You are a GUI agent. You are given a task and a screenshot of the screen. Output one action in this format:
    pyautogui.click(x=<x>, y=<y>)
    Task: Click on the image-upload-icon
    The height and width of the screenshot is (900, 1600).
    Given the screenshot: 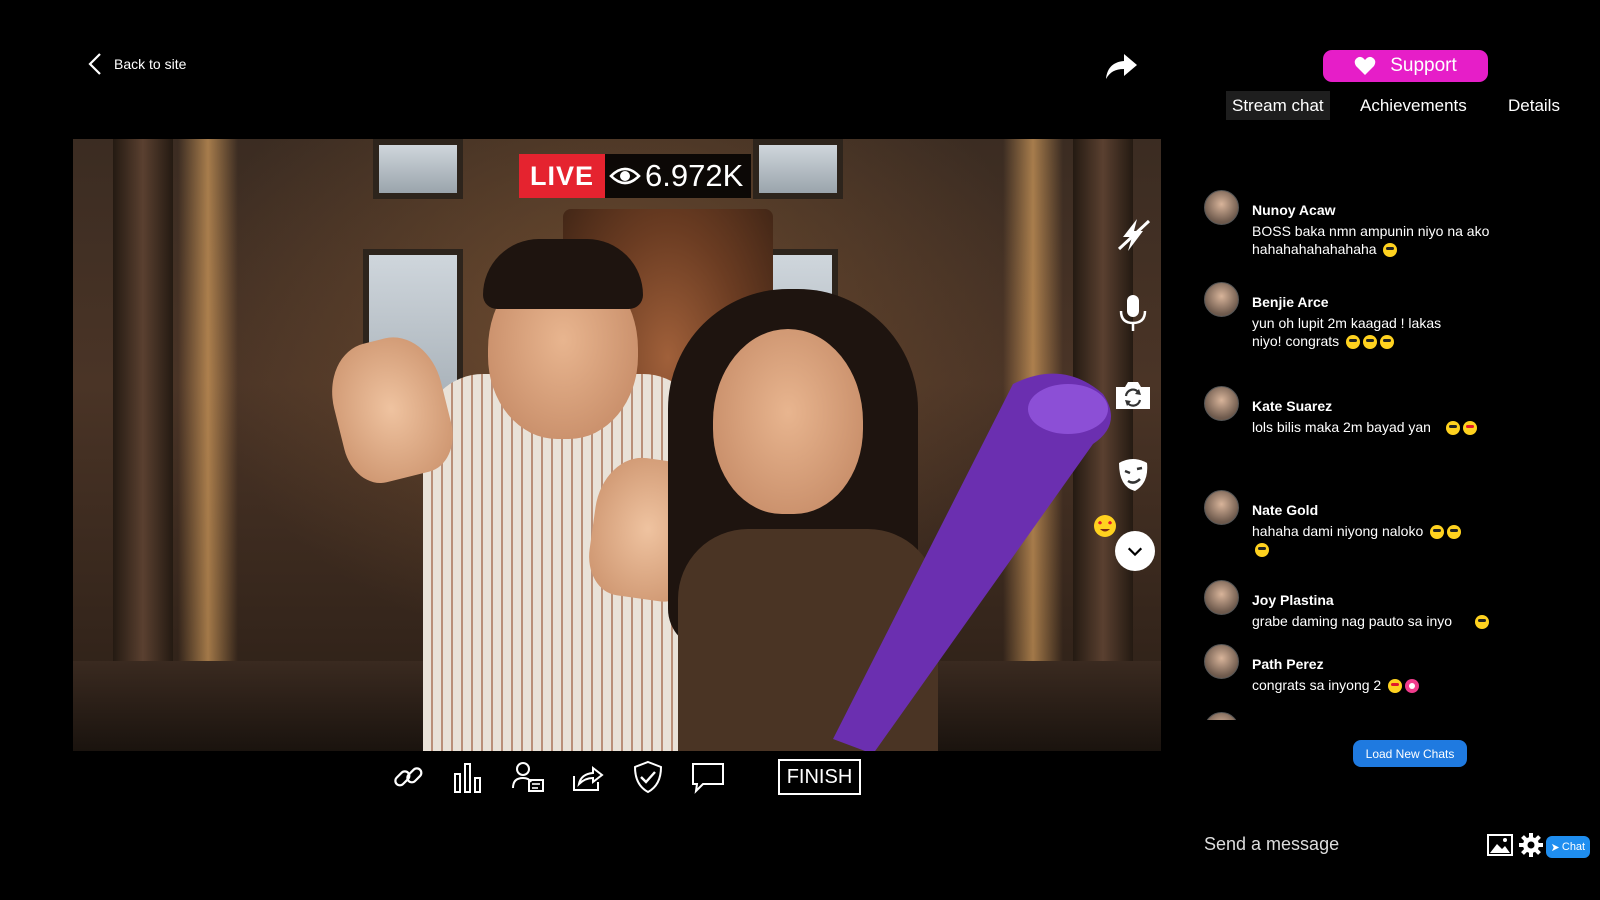 What is the action you would take?
    pyautogui.click(x=1500, y=845)
    